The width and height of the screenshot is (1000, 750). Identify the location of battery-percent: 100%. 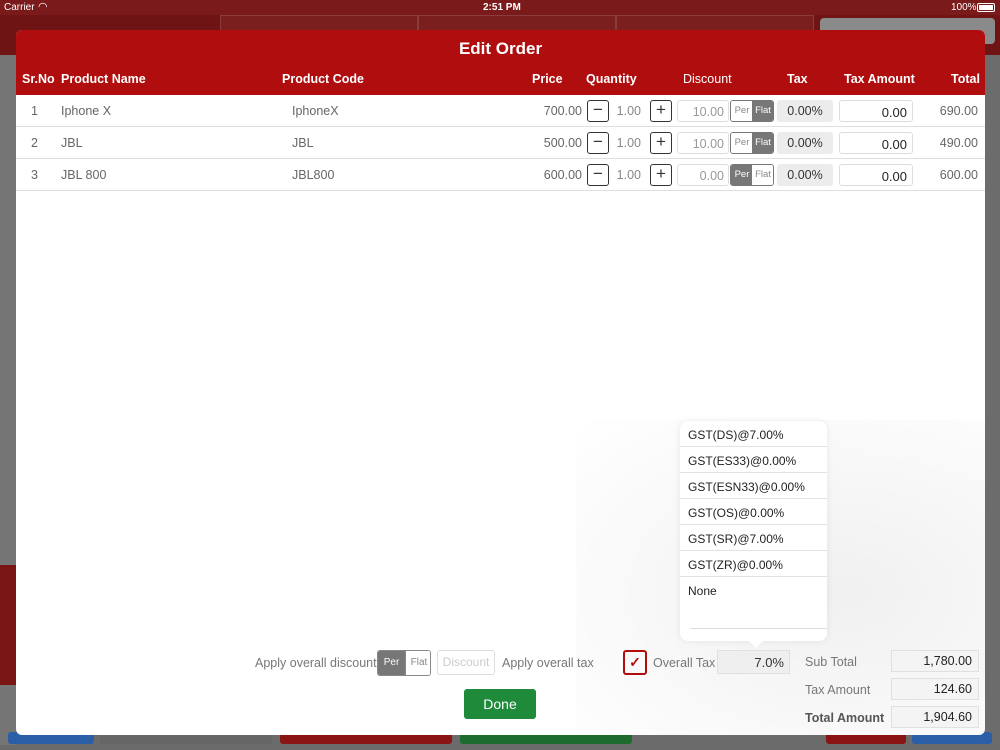
(964, 7).